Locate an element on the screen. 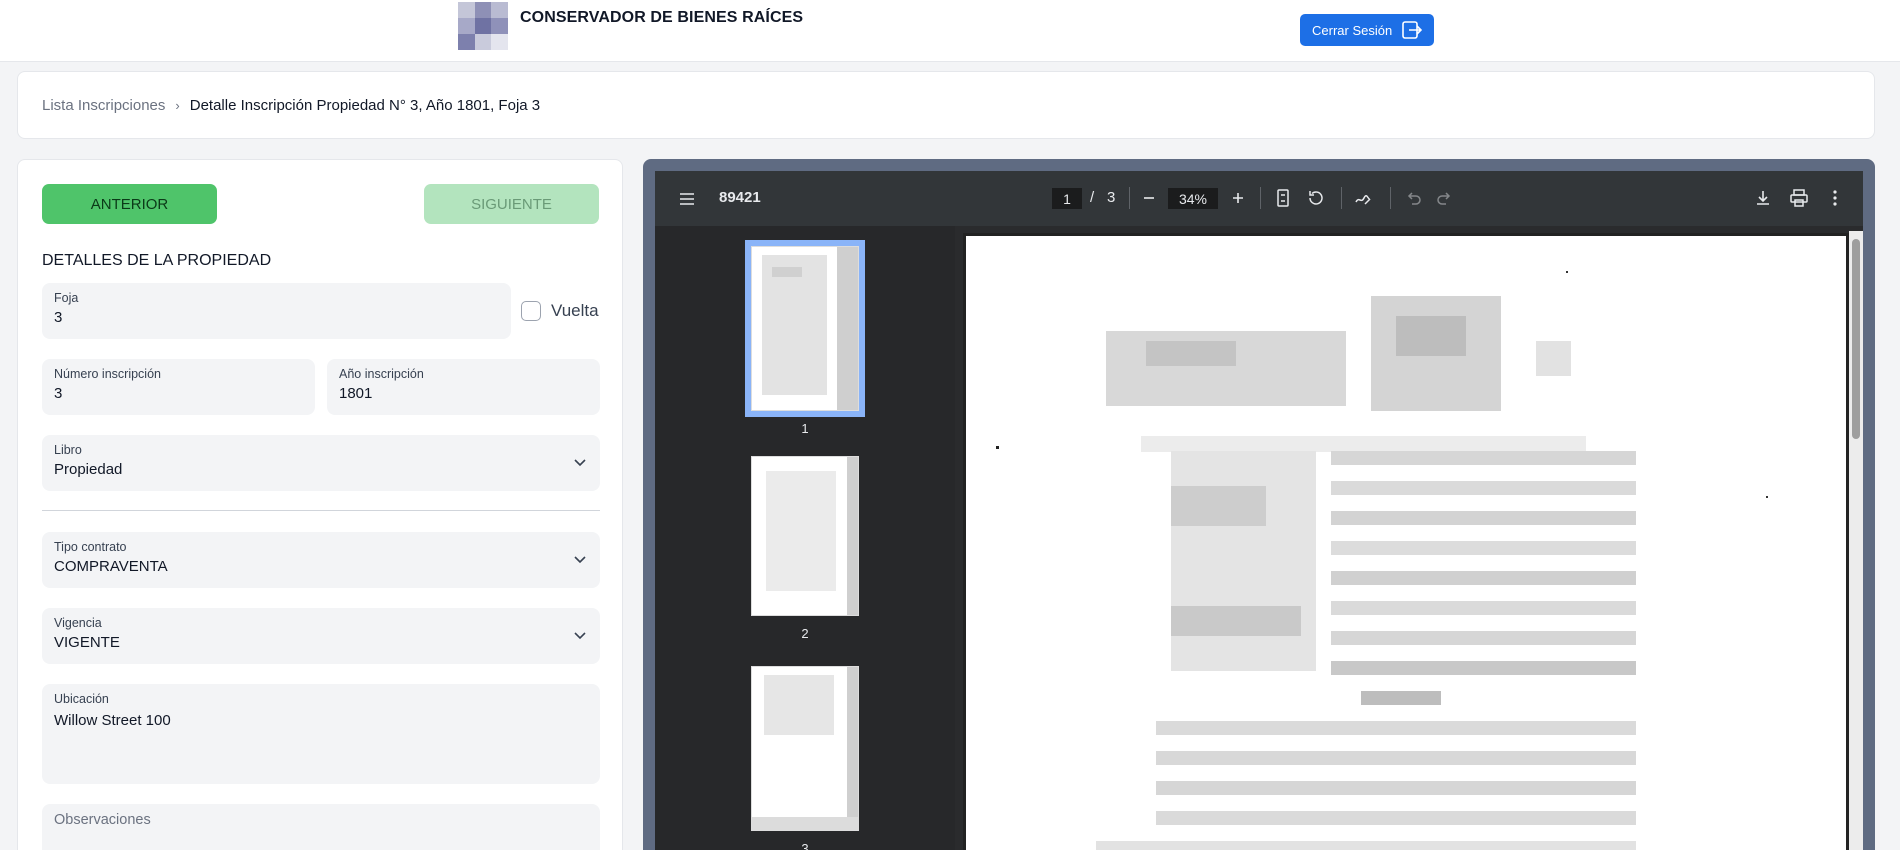 This screenshot has height=850, width=1900. section-title: DETALLES DE LA PROPIEDAD is located at coordinates (157, 260).